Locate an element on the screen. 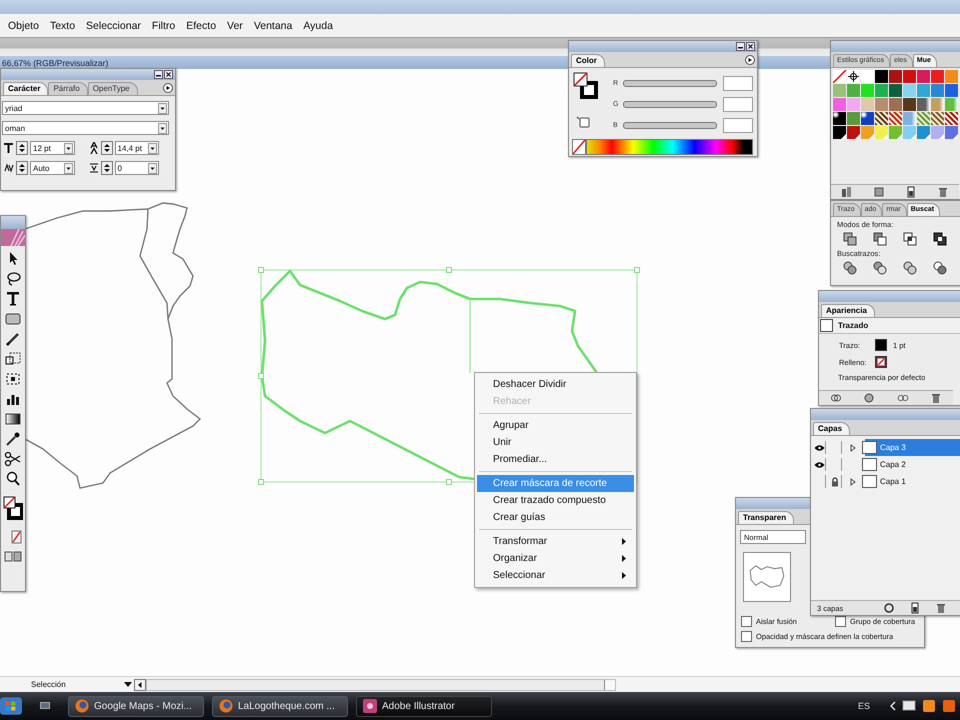  minimize-icon is located at coordinates (158, 74).